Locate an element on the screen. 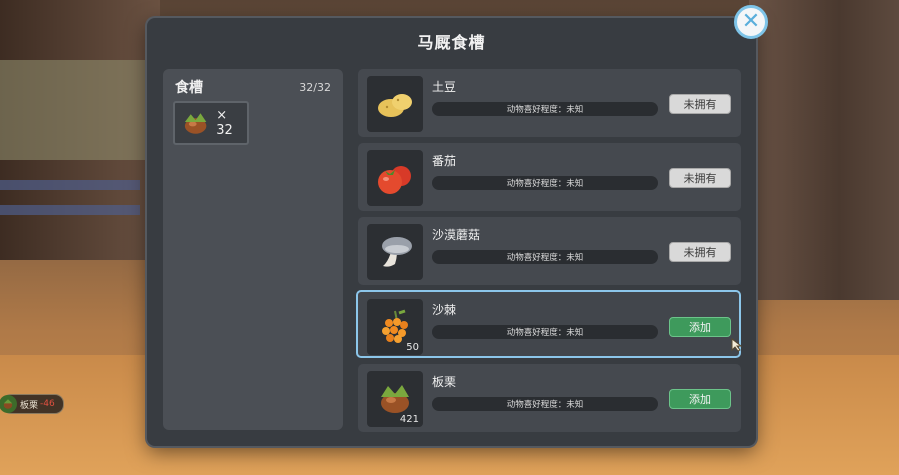 This screenshot has height=475, width=899. food-name: 沙棘 is located at coordinates (444, 310).